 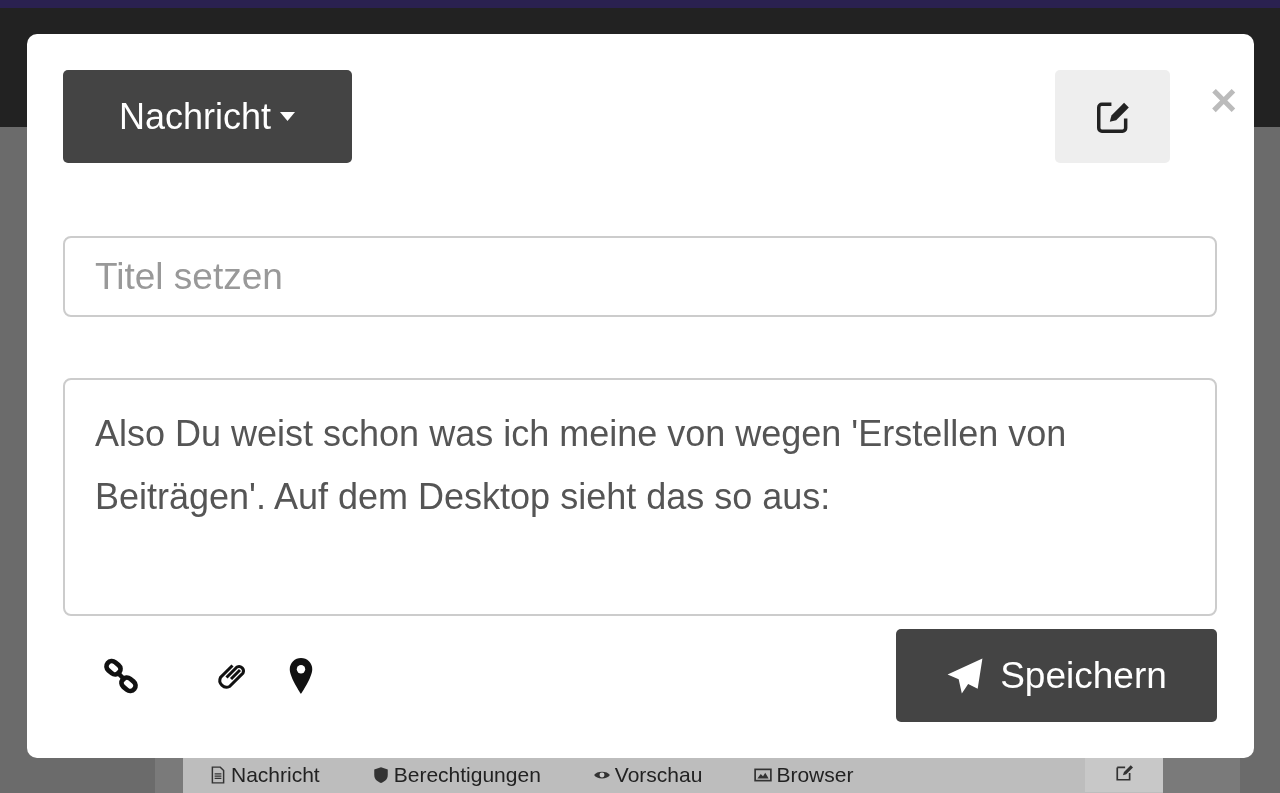 What do you see at coordinates (264, 775) in the screenshot?
I see `background-tab: Nachricht` at bounding box center [264, 775].